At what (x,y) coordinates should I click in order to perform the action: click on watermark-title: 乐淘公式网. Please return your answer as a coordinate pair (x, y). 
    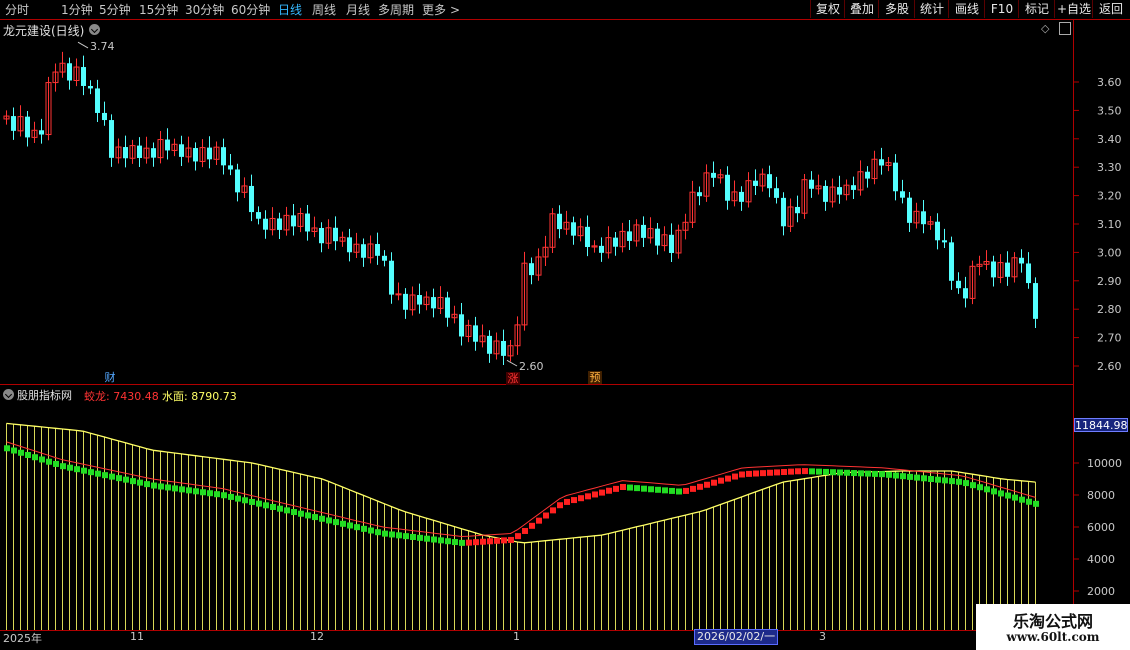
    Looking at the image, I should click on (1052, 621).